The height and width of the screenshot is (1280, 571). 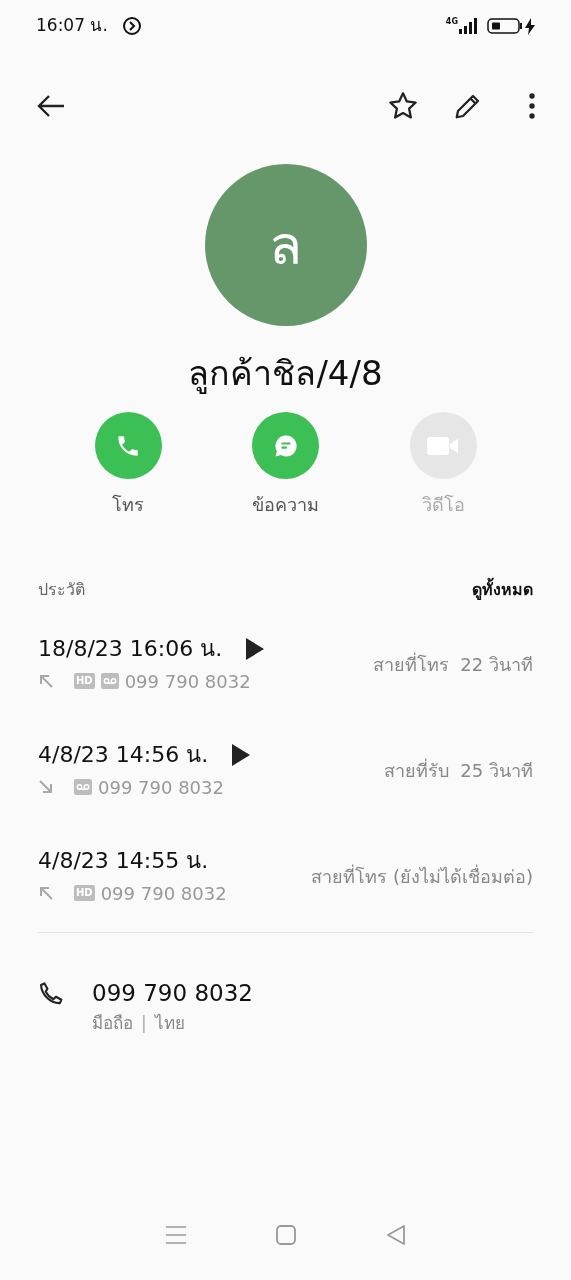 What do you see at coordinates (123, 860) in the screenshot?
I see `call-datetime: 4/8/23 14:55 น.` at bounding box center [123, 860].